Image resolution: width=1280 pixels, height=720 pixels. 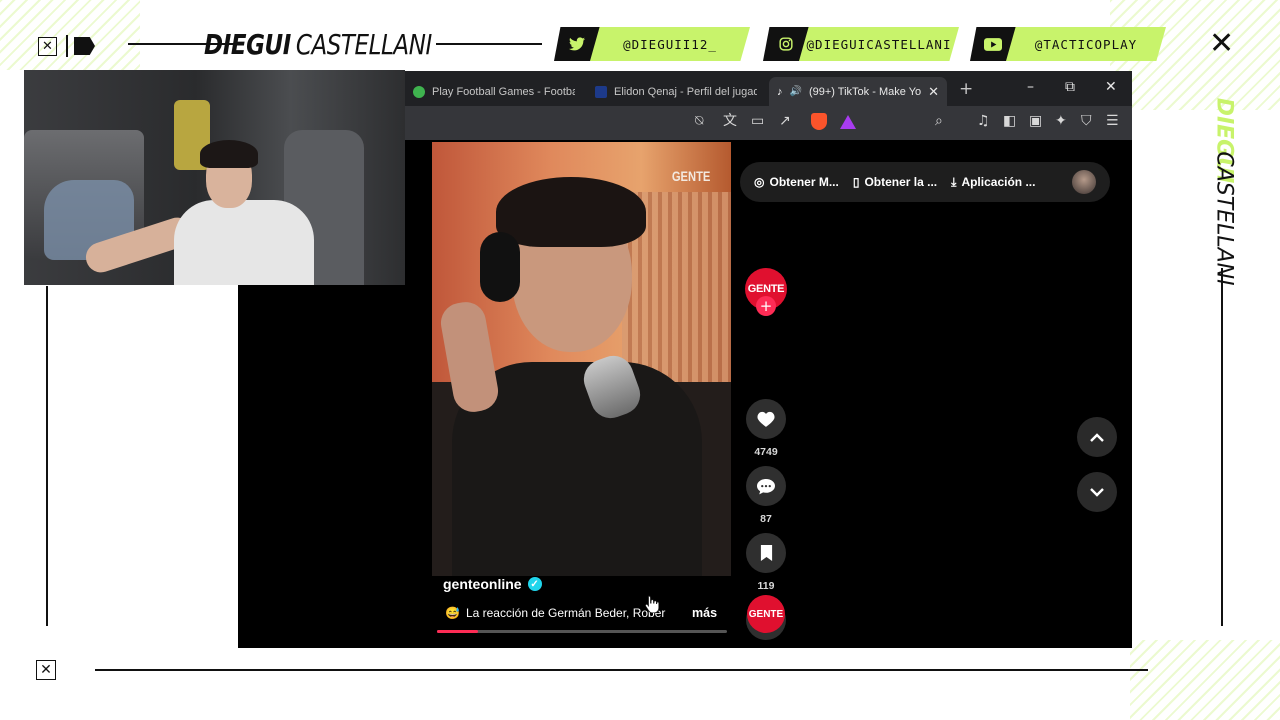 What do you see at coordinates (939, 121) in the screenshot?
I see `page-search-icon: ⌕` at bounding box center [939, 121].